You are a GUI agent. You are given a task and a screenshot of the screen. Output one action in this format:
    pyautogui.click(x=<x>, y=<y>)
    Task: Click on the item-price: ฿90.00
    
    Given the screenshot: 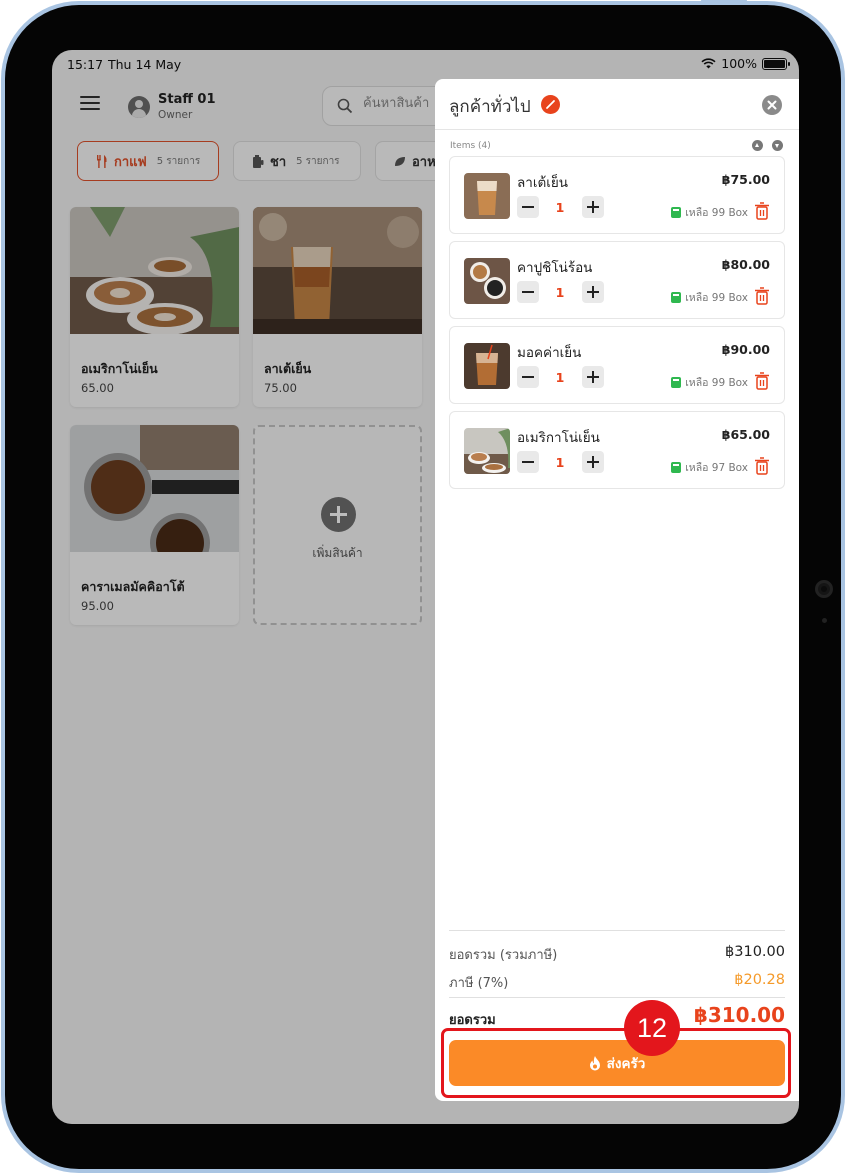 What is the action you would take?
    pyautogui.click(x=745, y=349)
    